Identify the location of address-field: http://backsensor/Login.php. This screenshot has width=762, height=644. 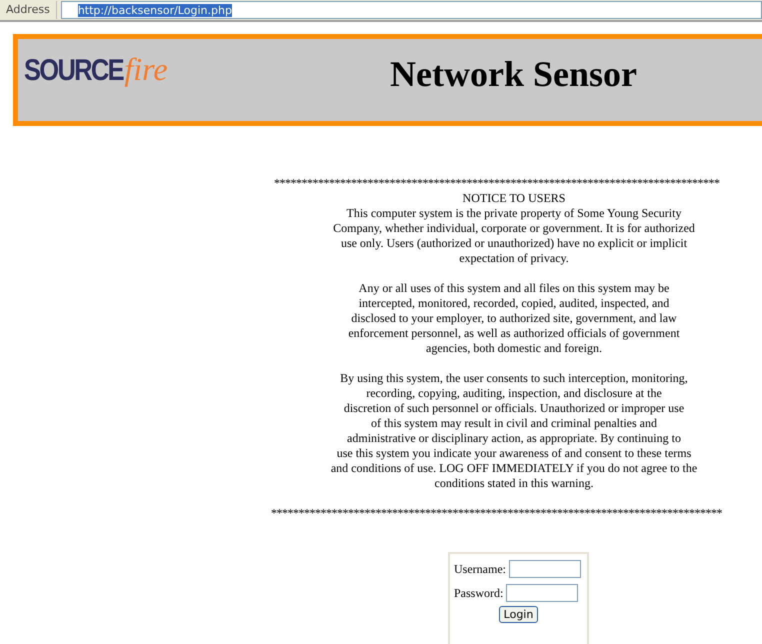
(411, 10).